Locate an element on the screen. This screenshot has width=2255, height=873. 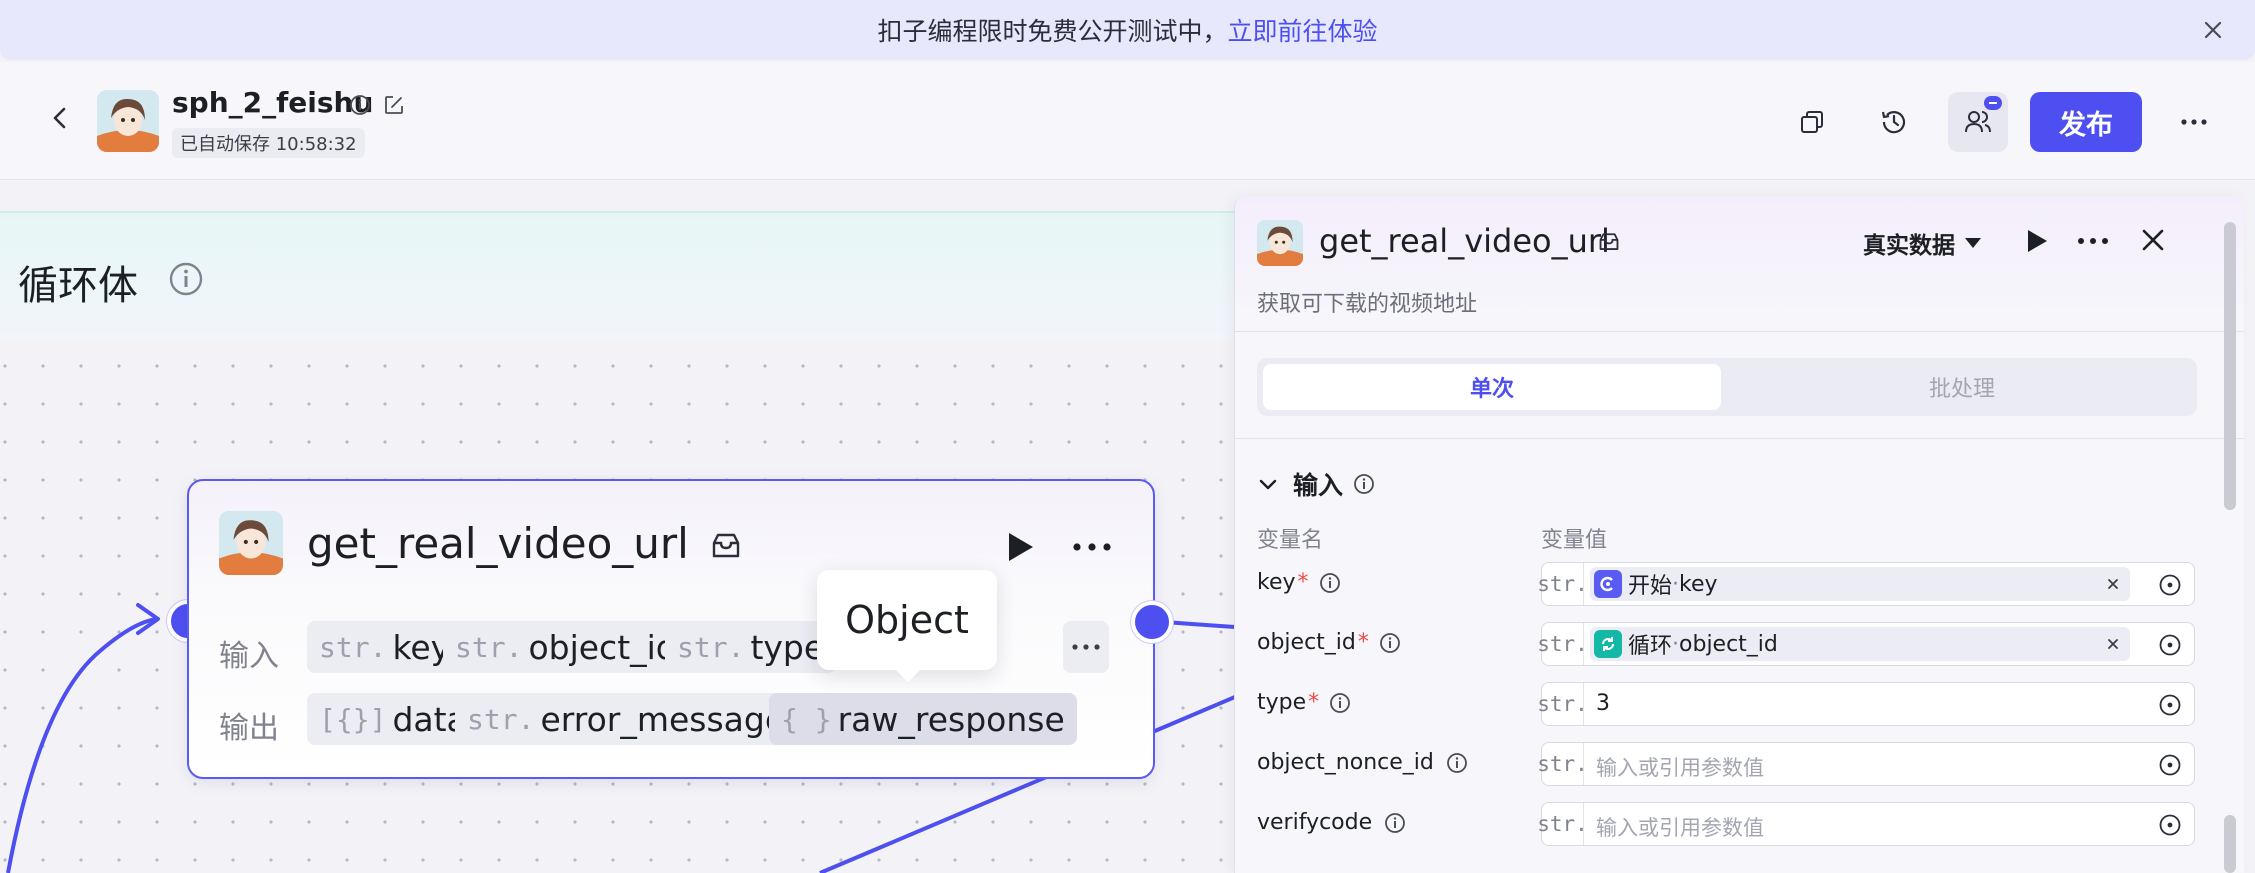
param-value-text: 3 is located at coordinates (1603, 703).